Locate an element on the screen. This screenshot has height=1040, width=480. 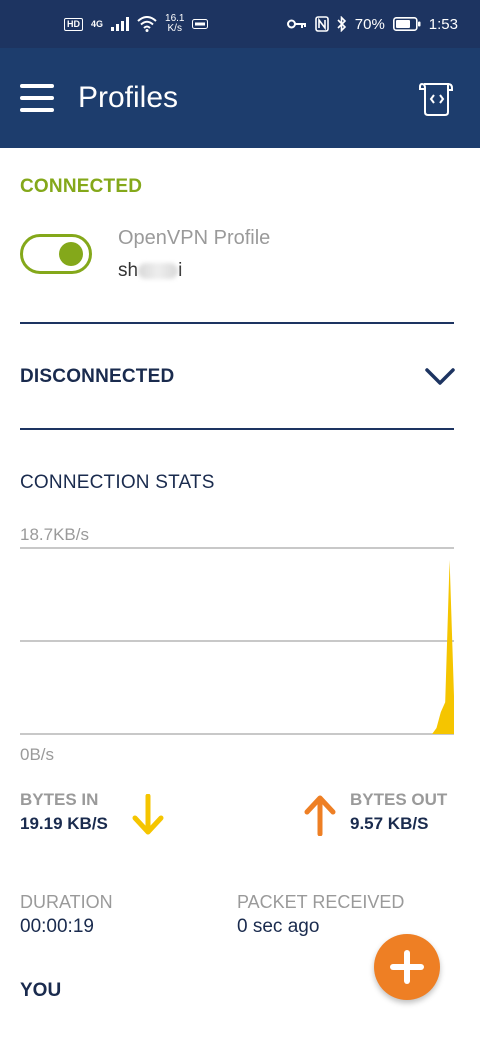
profile-name: sh i is located at coordinates (150, 271).